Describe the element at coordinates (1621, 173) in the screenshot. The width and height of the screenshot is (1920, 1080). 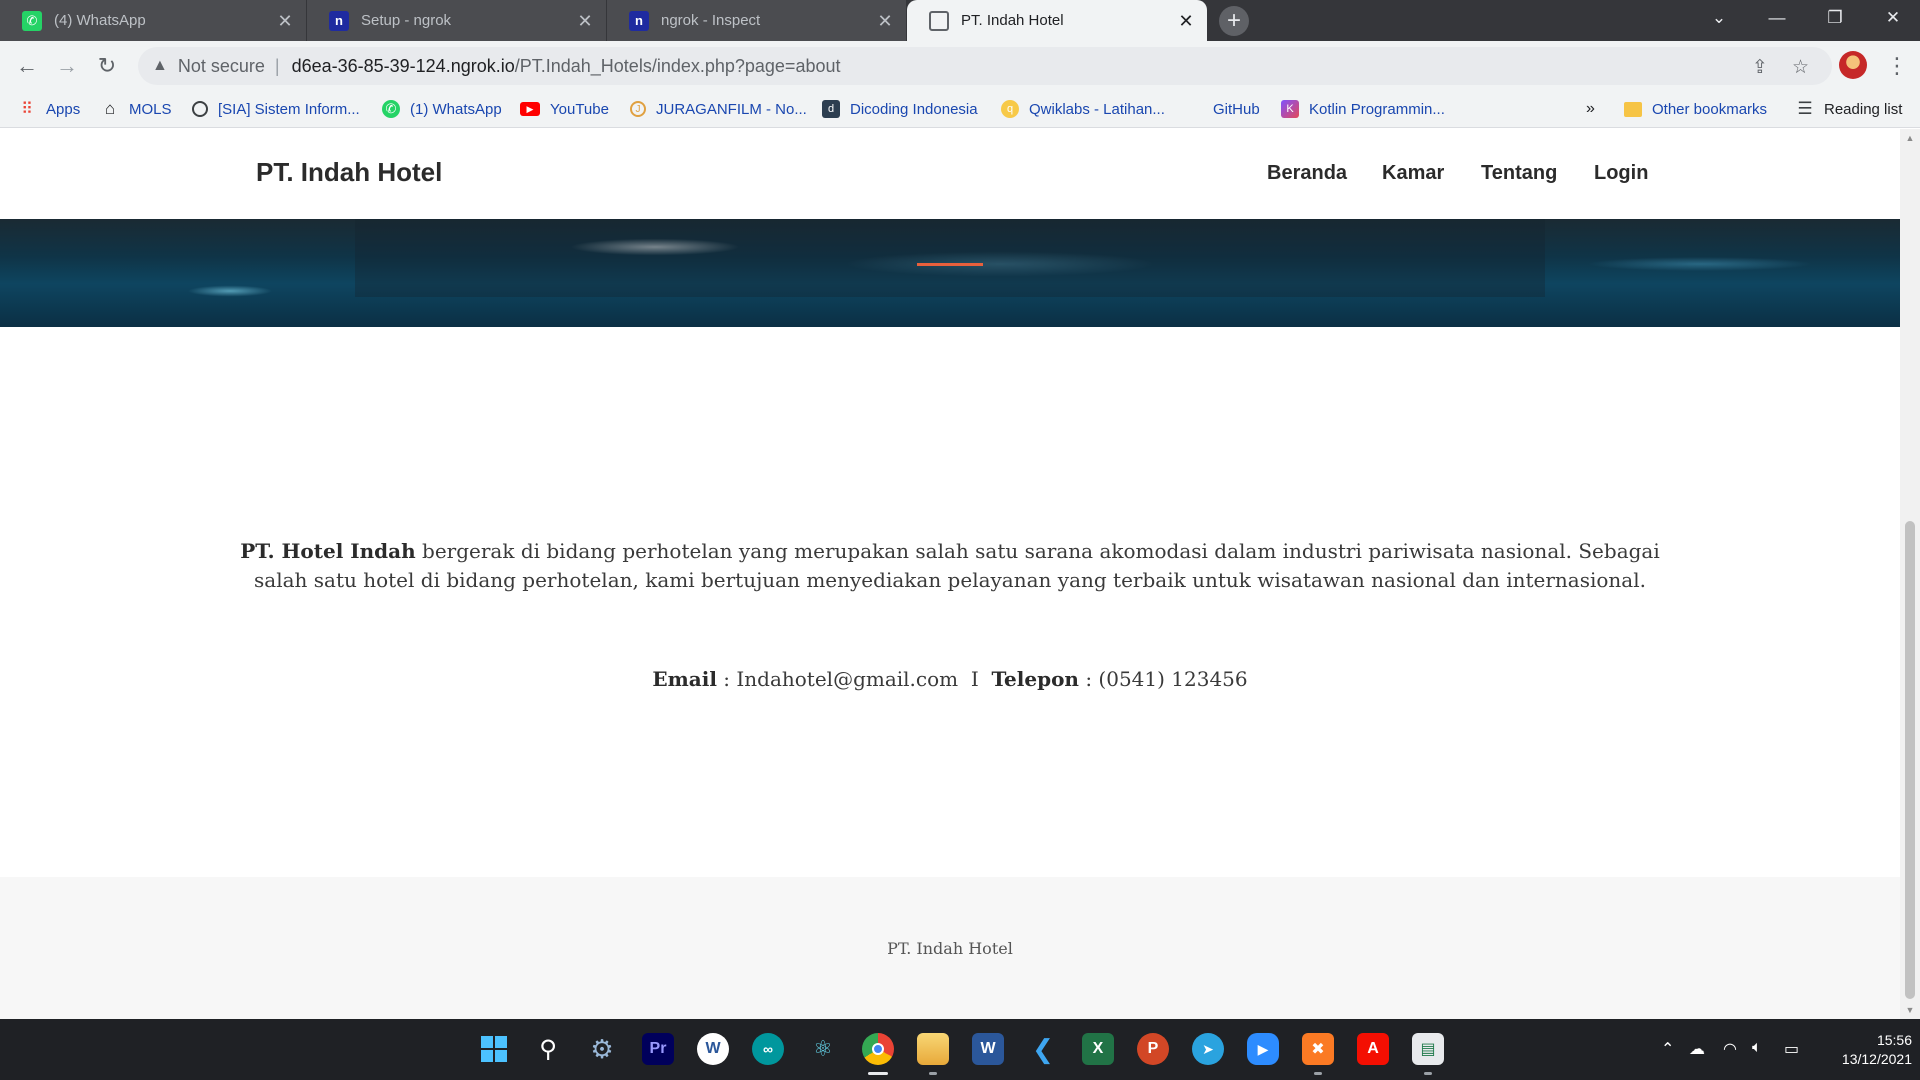
I see `nav-link-login: Login` at that location.